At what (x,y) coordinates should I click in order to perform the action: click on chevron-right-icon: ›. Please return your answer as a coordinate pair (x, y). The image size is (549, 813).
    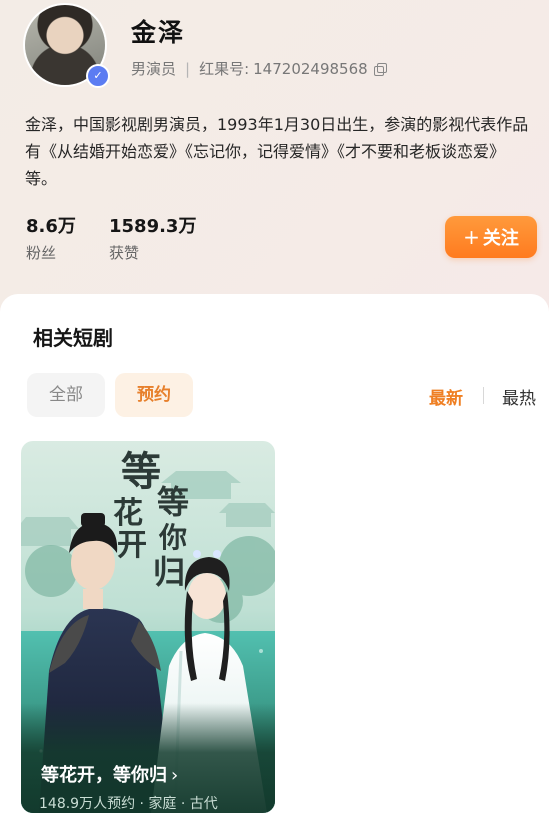
    Looking at the image, I should click on (175, 775).